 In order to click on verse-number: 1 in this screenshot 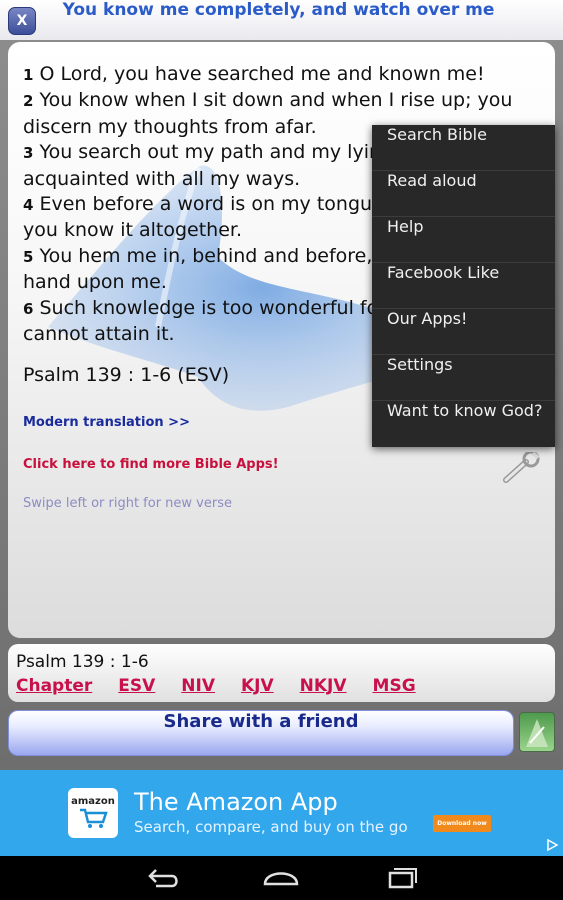, I will do `click(28, 75)`.